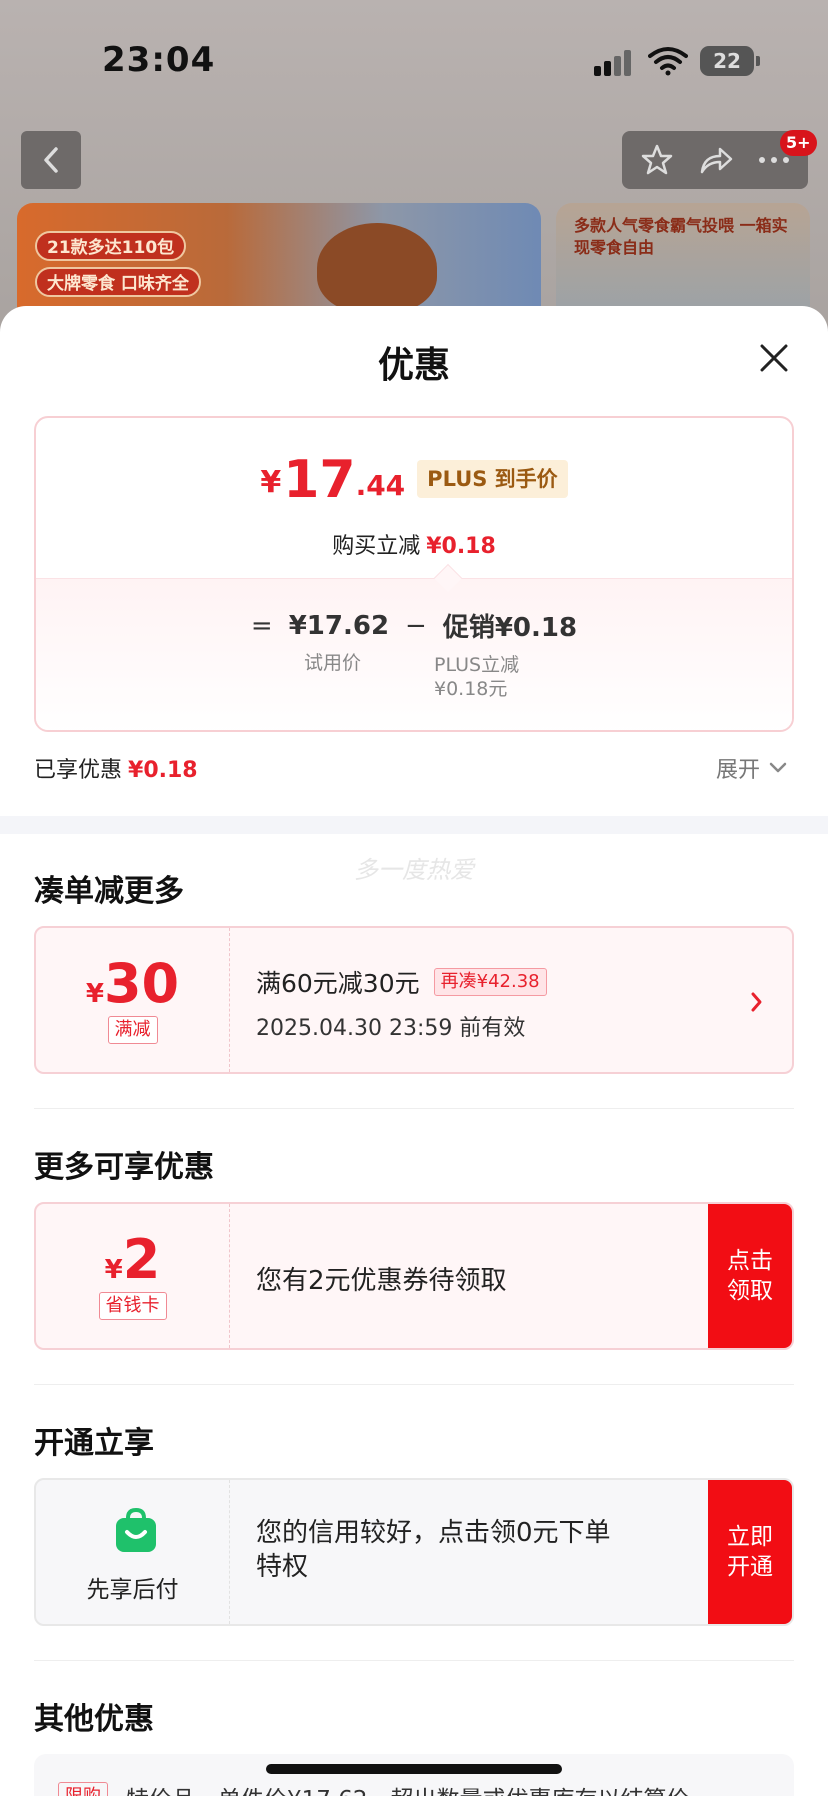 Image resolution: width=828 pixels, height=1796 pixels. I want to click on price-integer: 17, so click(319, 480).